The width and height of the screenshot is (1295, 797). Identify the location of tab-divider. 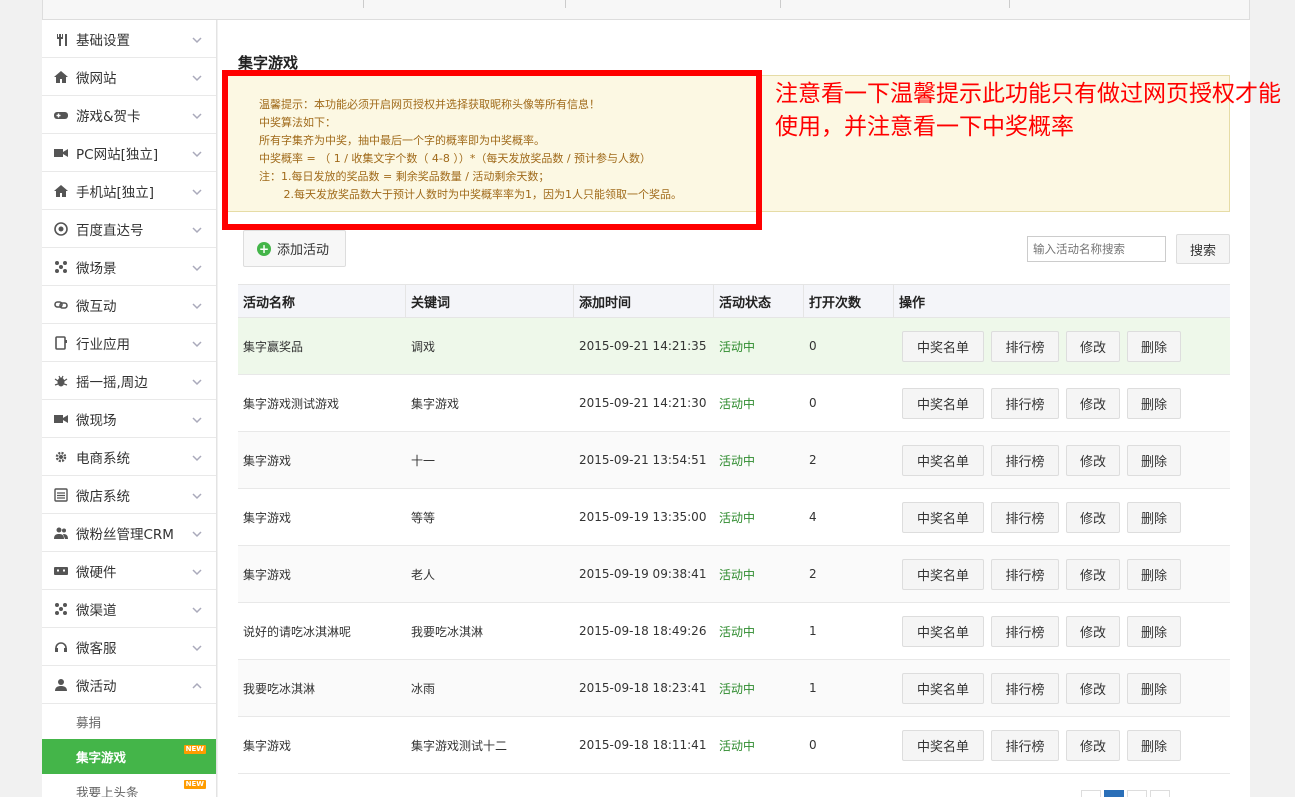
(363, 4).